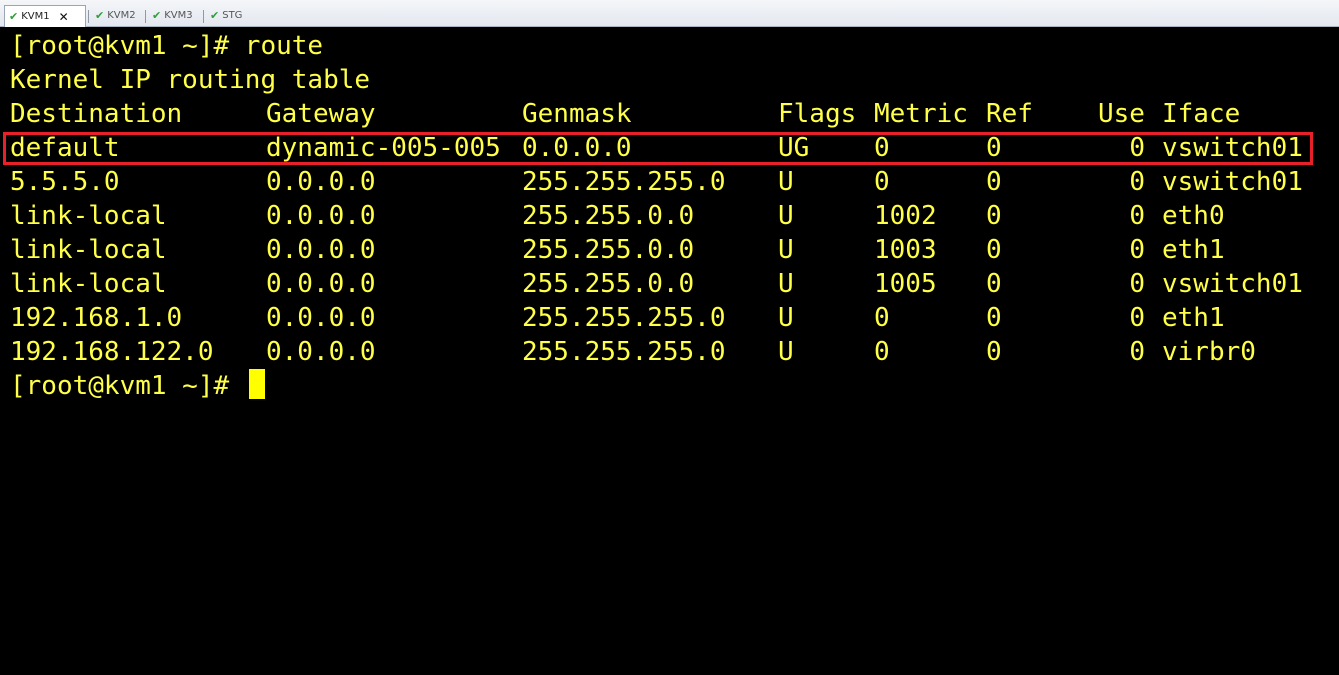  Describe the element at coordinates (96, 114) in the screenshot. I see `header-destination: Destination` at that location.